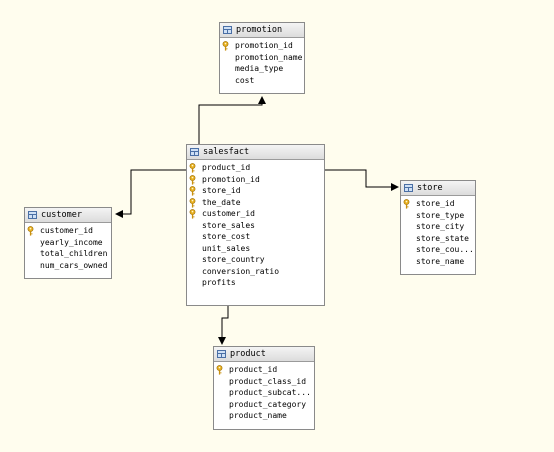 The height and width of the screenshot is (452, 554). I want to click on column-label: store_city, so click(440, 226).